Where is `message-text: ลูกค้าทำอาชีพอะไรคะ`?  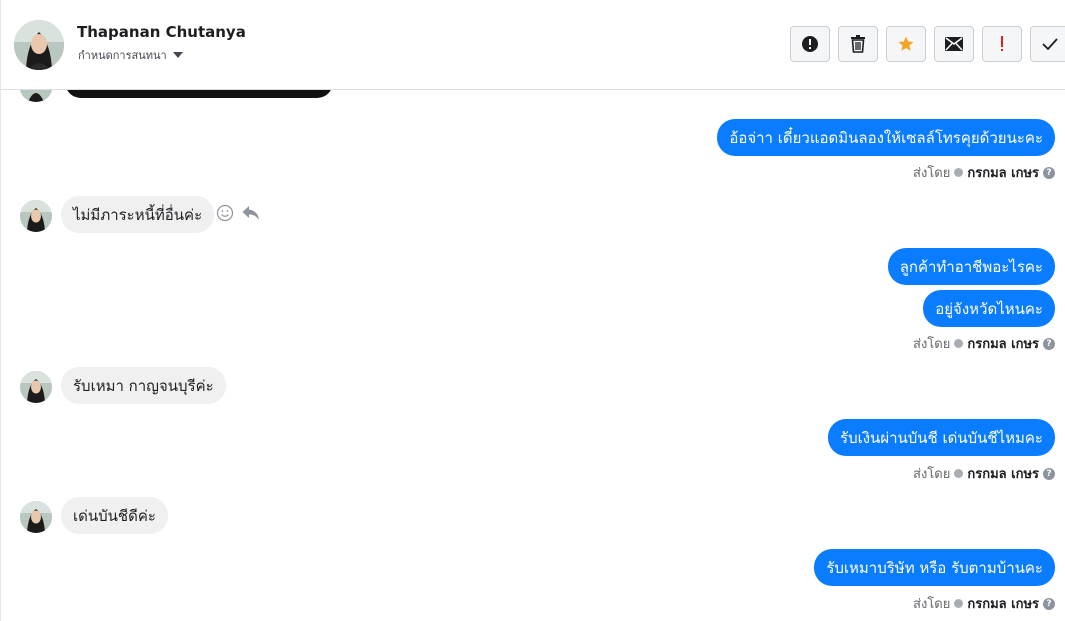
message-text: ลูกค้าทำอาชีพอะไรคะ is located at coordinates (971, 266).